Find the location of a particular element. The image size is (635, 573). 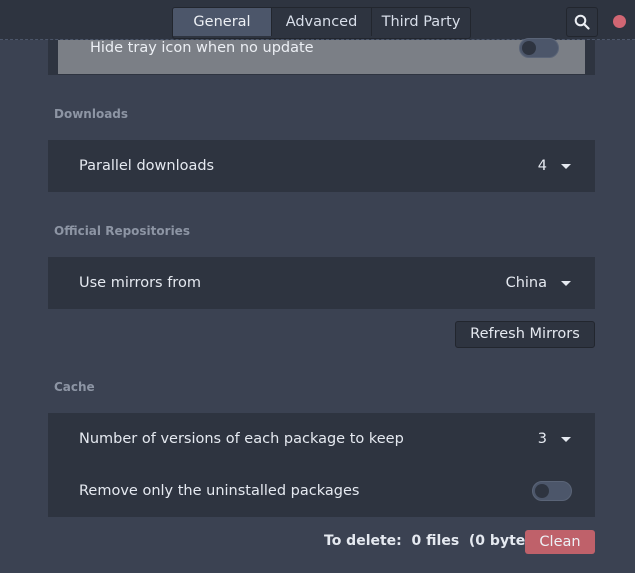

to-delete-files: 0 files is located at coordinates (435, 541).